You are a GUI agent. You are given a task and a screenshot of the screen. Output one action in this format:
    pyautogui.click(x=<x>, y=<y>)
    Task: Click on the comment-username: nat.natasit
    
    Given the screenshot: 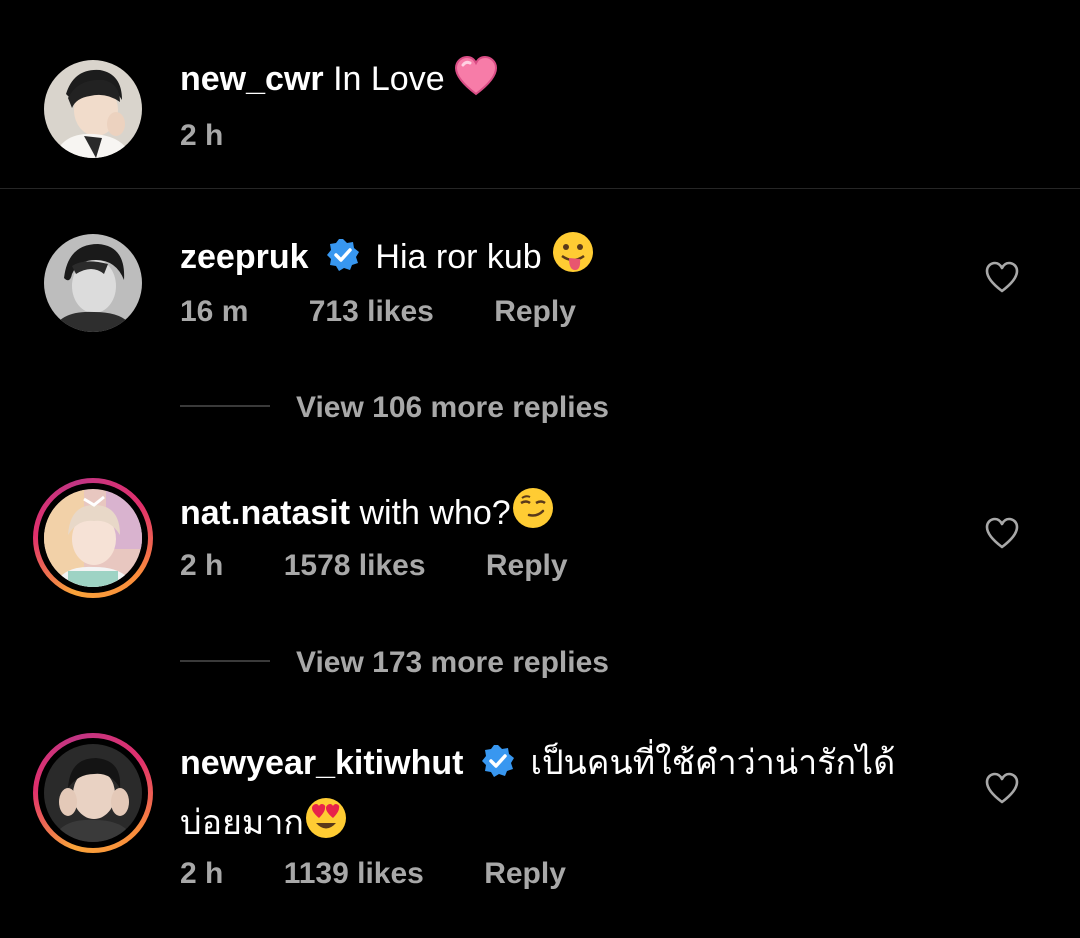 What is the action you would take?
    pyautogui.click(x=265, y=513)
    